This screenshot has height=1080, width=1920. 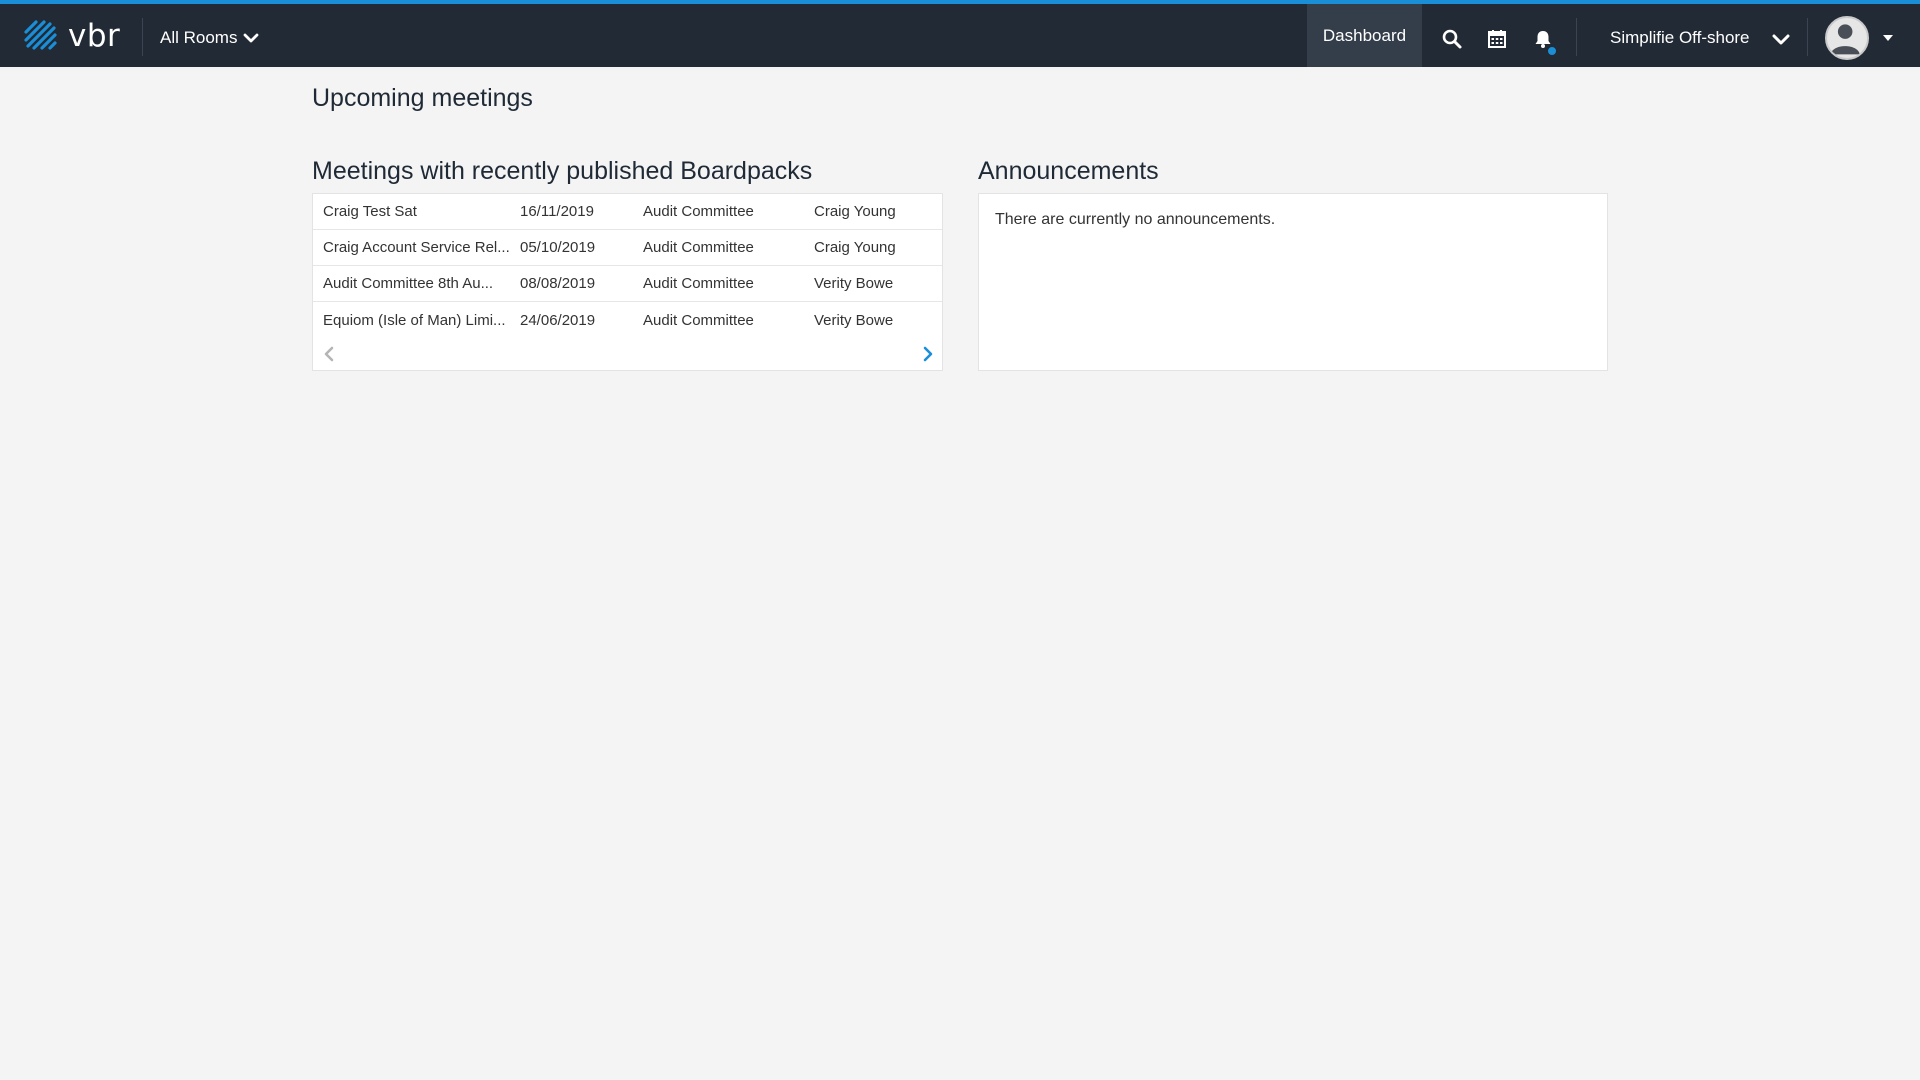 I want to click on vbr-logo-icon, so click(x=40, y=35).